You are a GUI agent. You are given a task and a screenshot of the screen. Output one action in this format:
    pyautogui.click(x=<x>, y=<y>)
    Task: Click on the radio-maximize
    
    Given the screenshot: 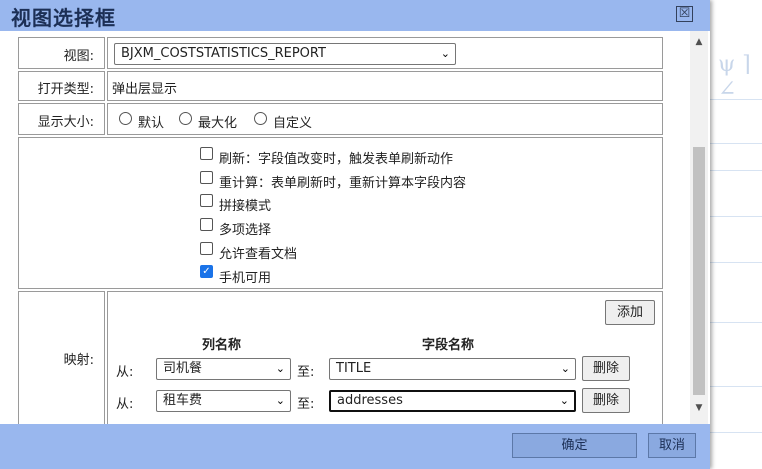 What is the action you would take?
    pyautogui.click(x=185, y=118)
    